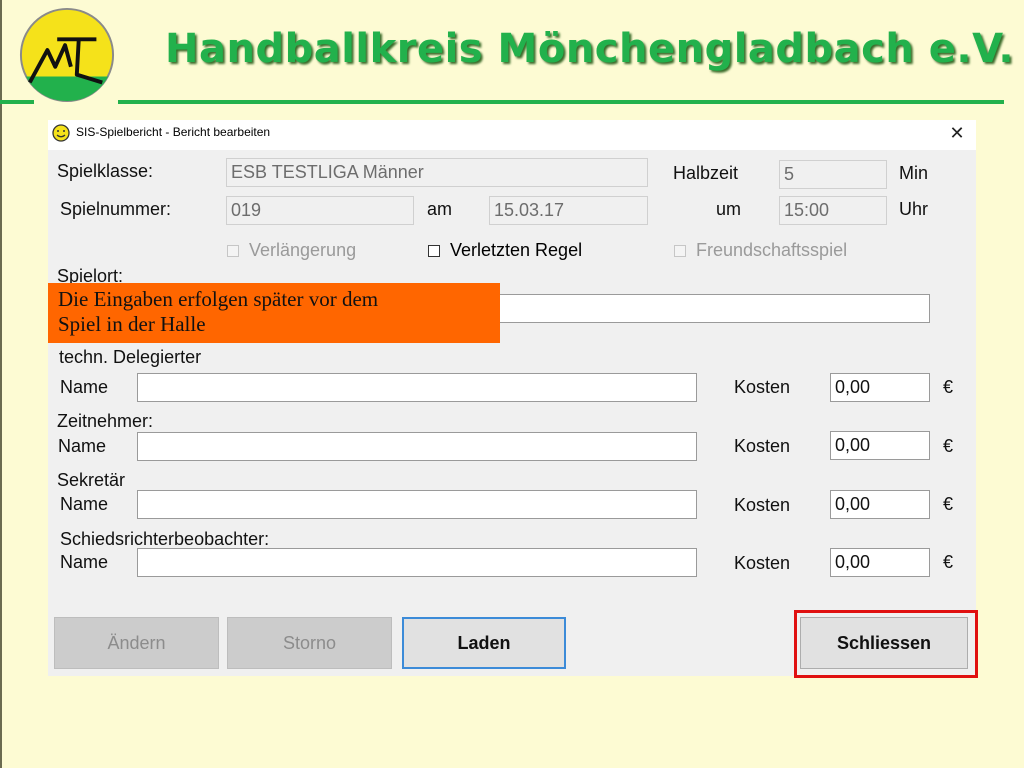  I want to click on delegierter-kosten-field: 0,00, so click(880, 387).